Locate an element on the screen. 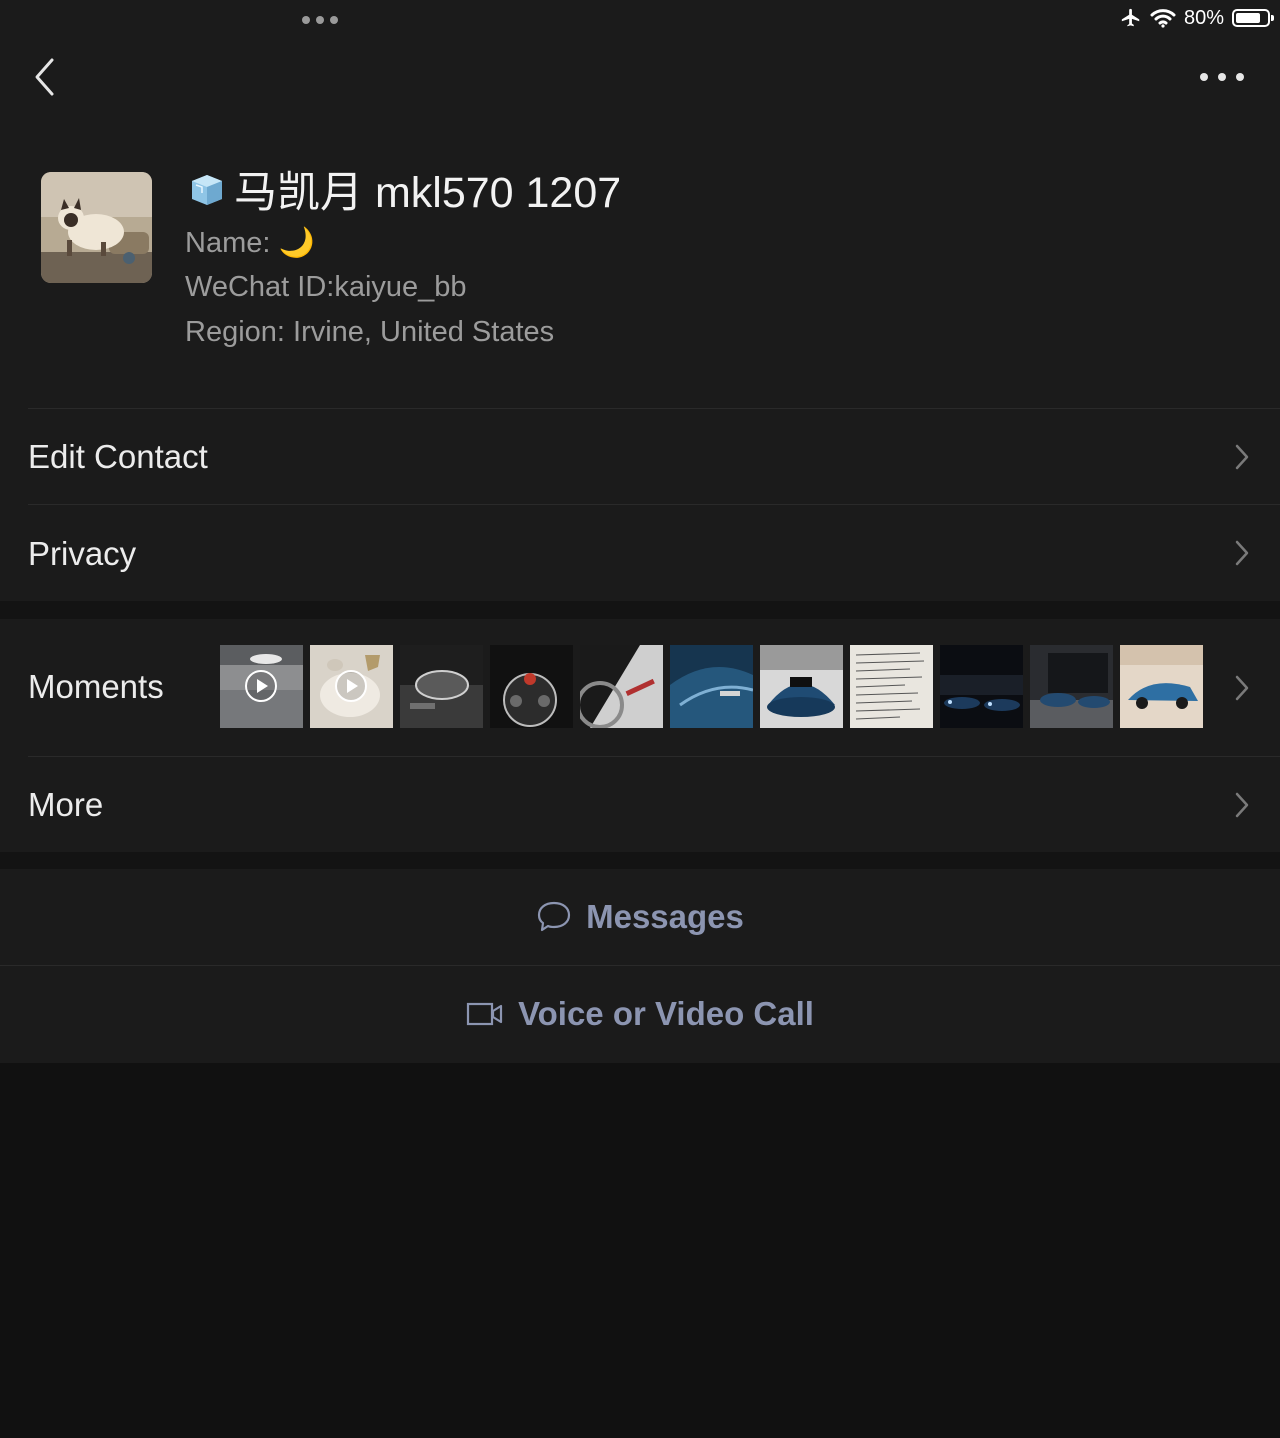 Image resolution: width=1280 pixels, height=1438 pixels. moments-row: Moments is located at coordinates (640, 687).